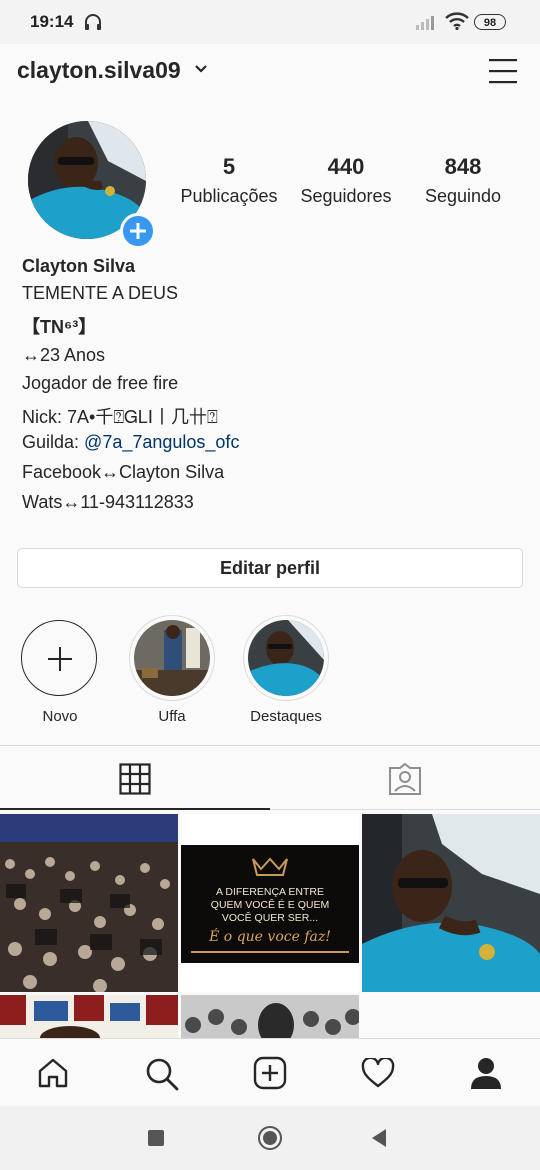 This screenshot has height=1170, width=540. Describe the element at coordinates (100, 383) in the screenshot. I see `bio-line: Jogador de free fire` at that location.